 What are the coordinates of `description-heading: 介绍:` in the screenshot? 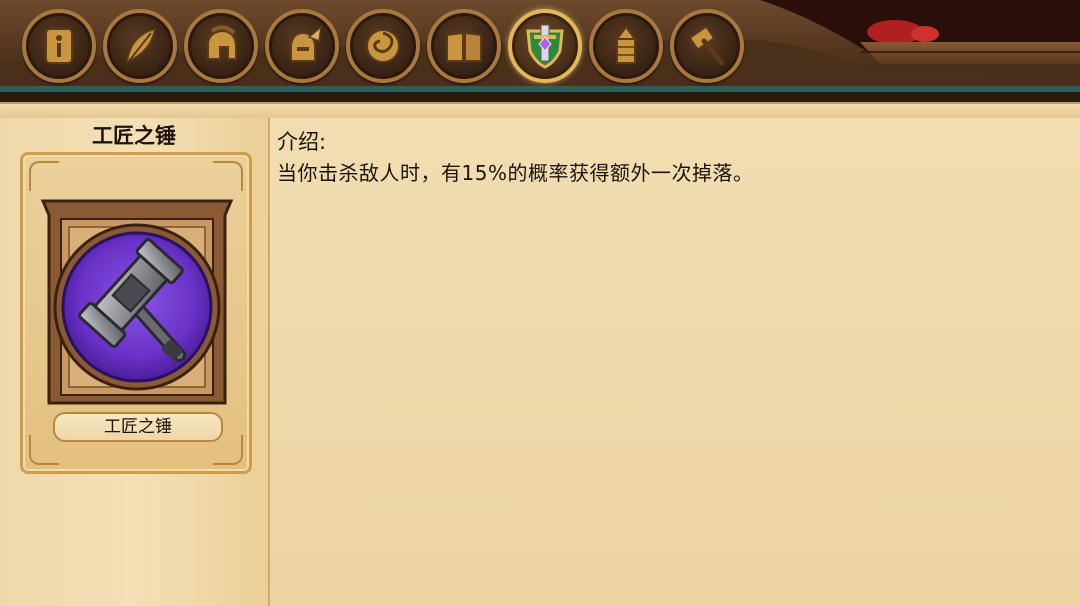 It's located at (302, 142).